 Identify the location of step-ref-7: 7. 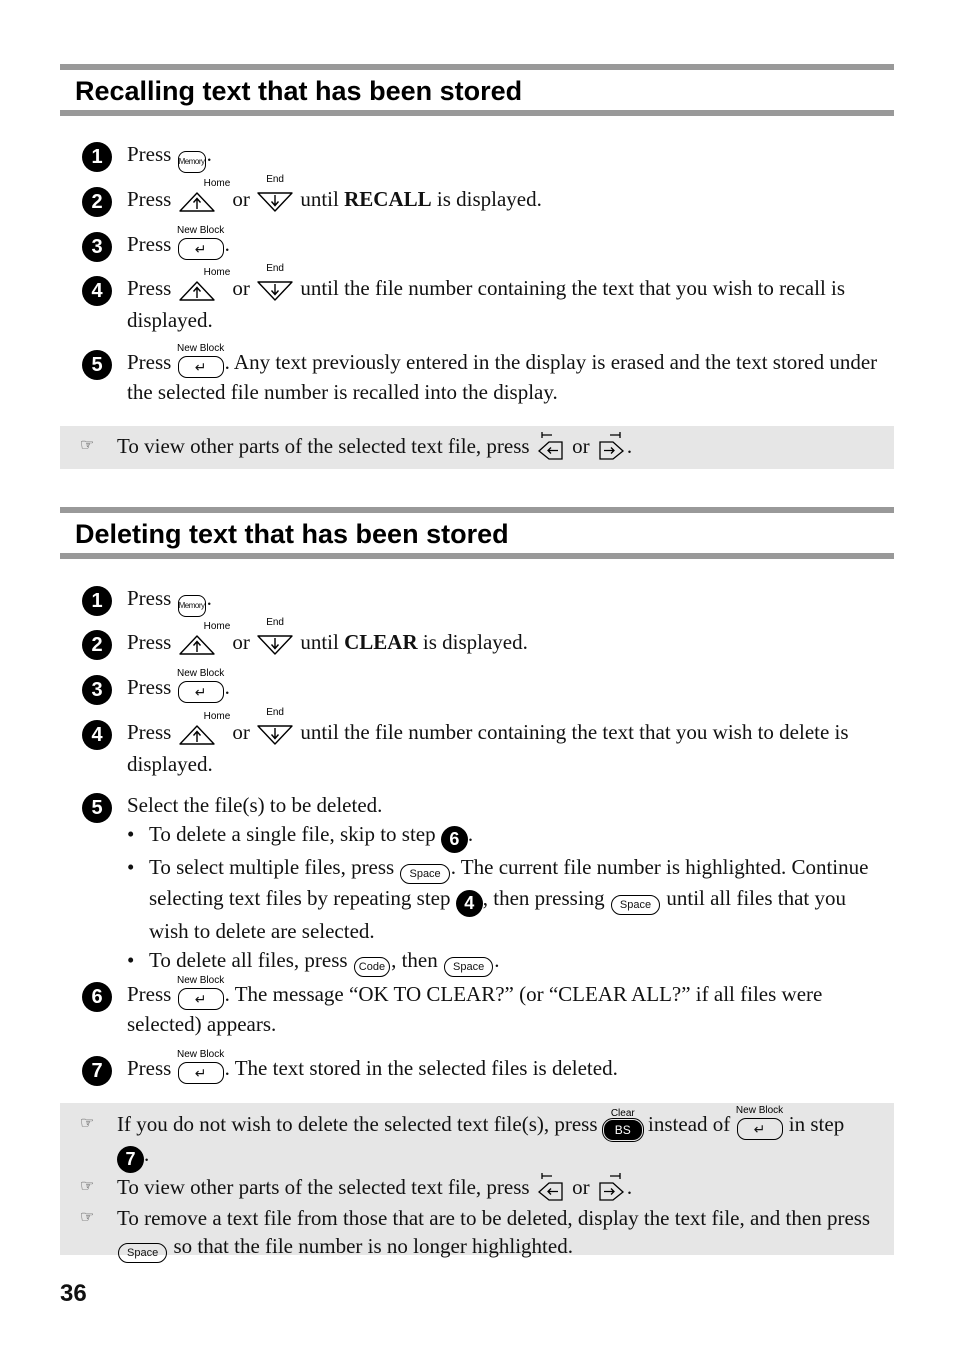
(130, 1159).